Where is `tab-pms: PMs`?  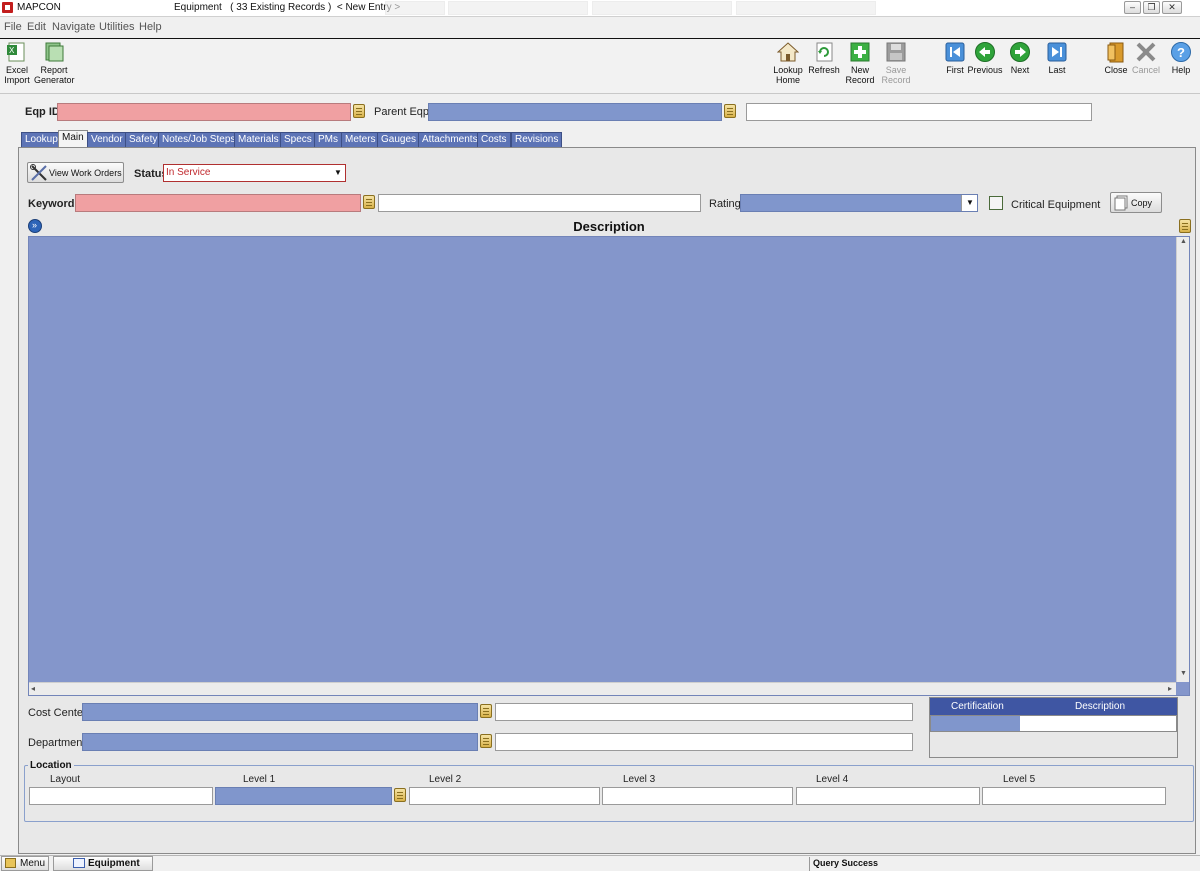 tab-pms: PMs is located at coordinates (328, 139).